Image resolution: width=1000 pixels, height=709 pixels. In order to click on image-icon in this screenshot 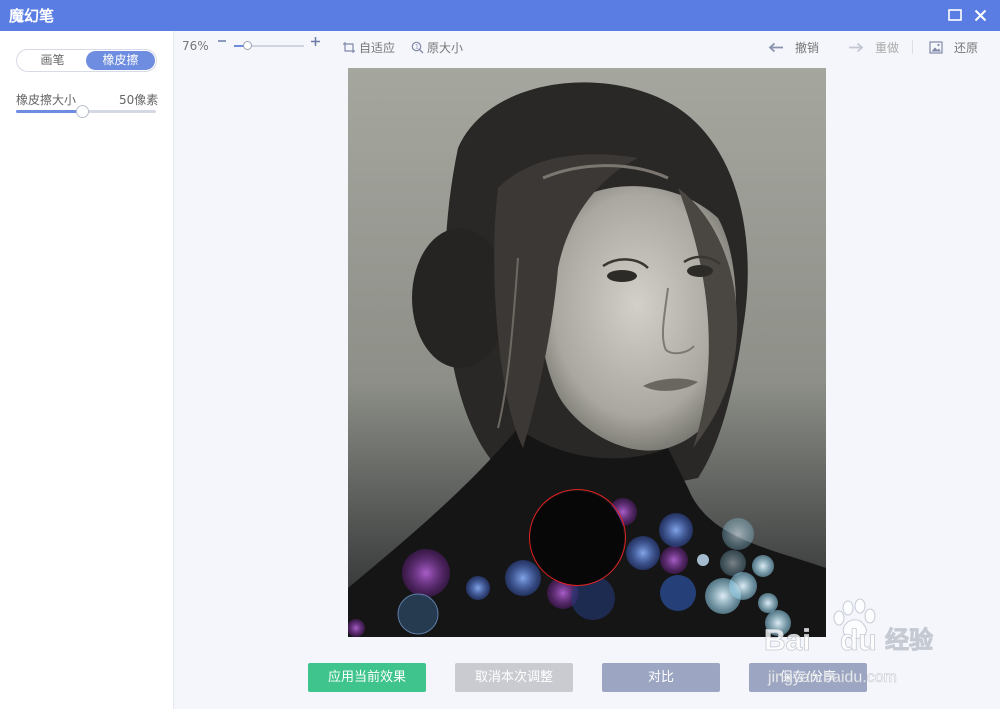, I will do `click(936, 47)`.